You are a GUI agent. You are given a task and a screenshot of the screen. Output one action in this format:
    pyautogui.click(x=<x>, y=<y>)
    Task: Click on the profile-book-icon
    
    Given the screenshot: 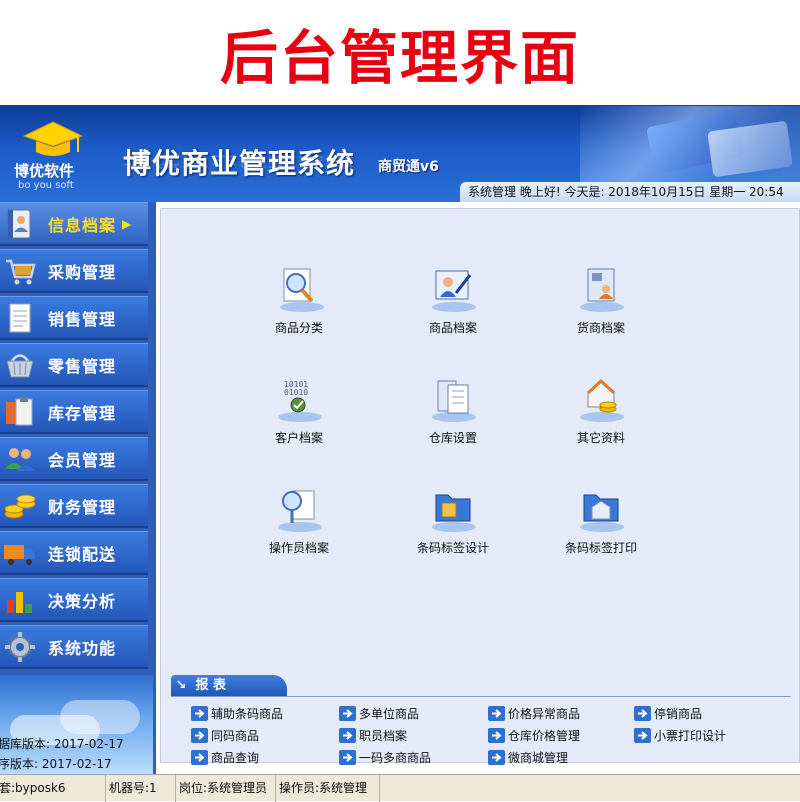 What is the action you would take?
    pyautogui.click(x=19, y=223)
    